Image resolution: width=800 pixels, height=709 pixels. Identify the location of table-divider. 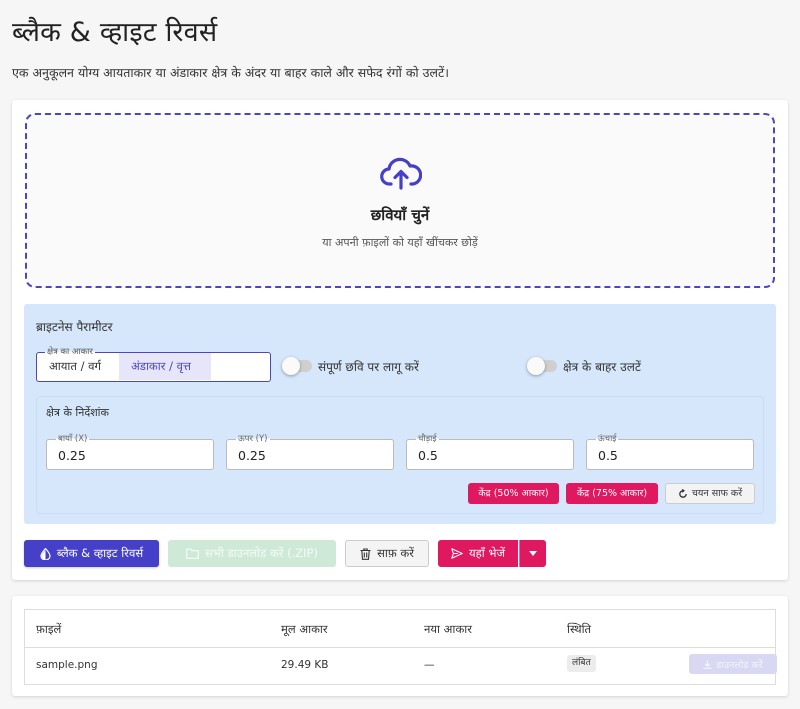
(400, 647).